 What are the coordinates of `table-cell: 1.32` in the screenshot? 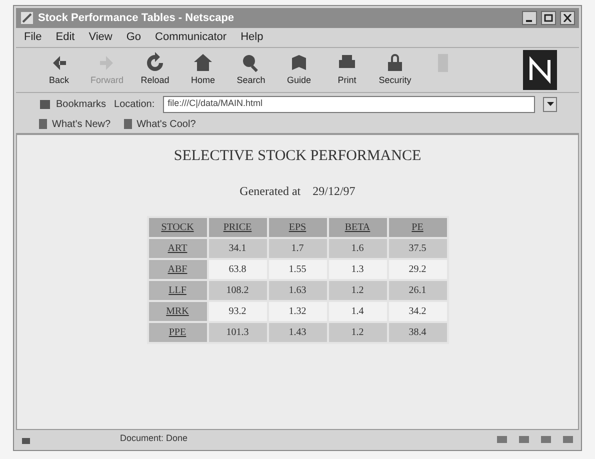 It's located at (297, 311).